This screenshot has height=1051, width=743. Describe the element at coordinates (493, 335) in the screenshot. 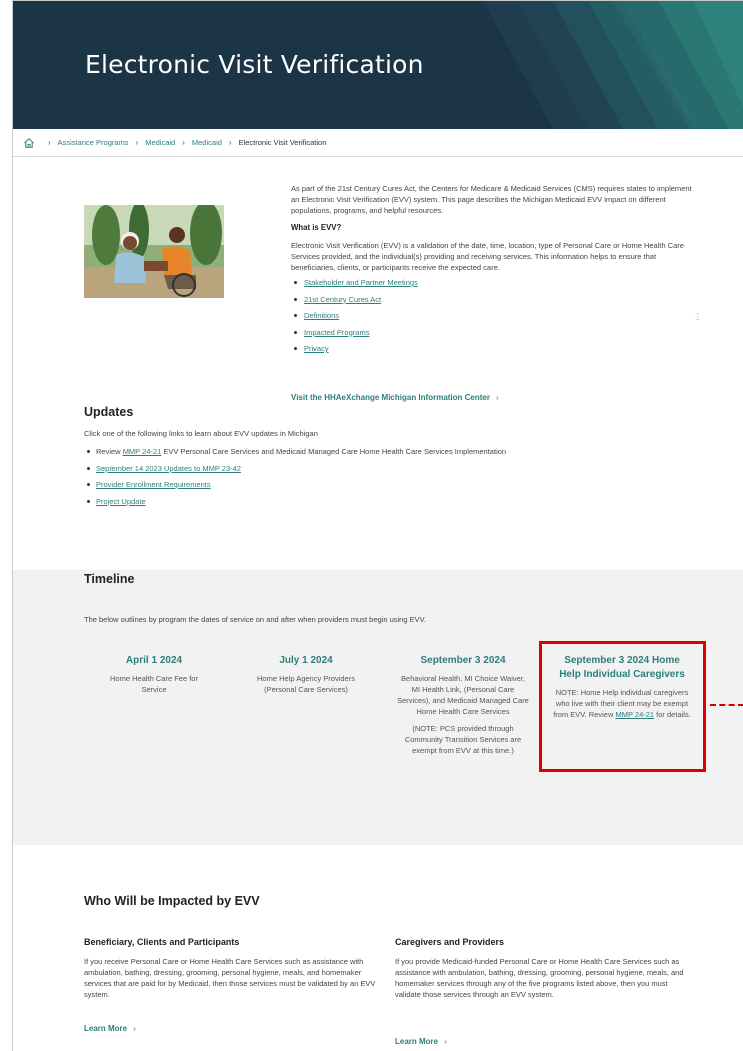

I see `list-item: Impacted Programs` at that location.